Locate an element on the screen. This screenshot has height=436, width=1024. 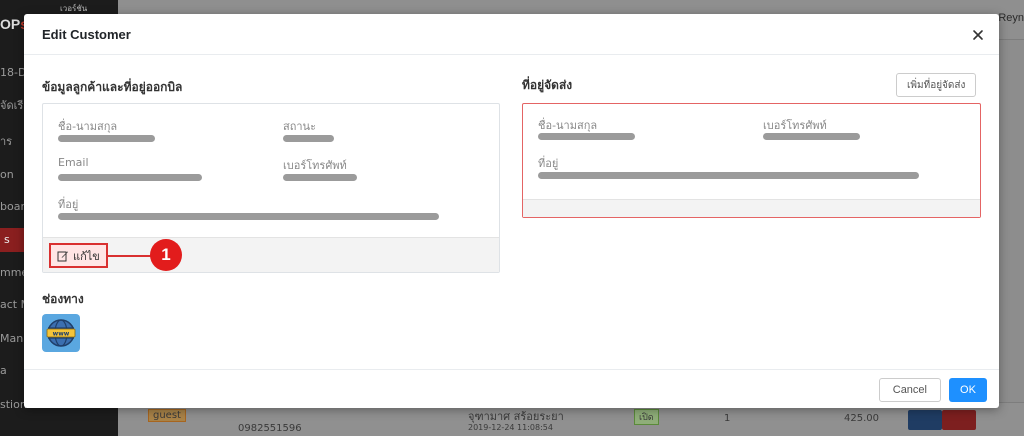
modal-header: Edit Customer is located at coordinates (511, 34).